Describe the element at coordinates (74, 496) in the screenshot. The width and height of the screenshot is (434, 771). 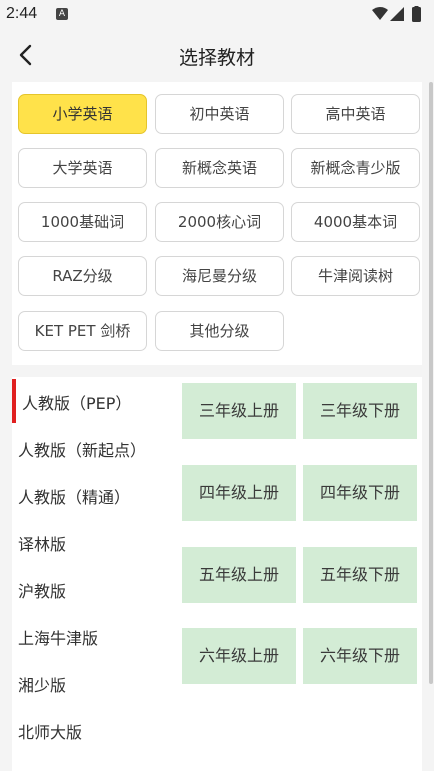
I see `publisher-item: 人教版（精通）` at that location.